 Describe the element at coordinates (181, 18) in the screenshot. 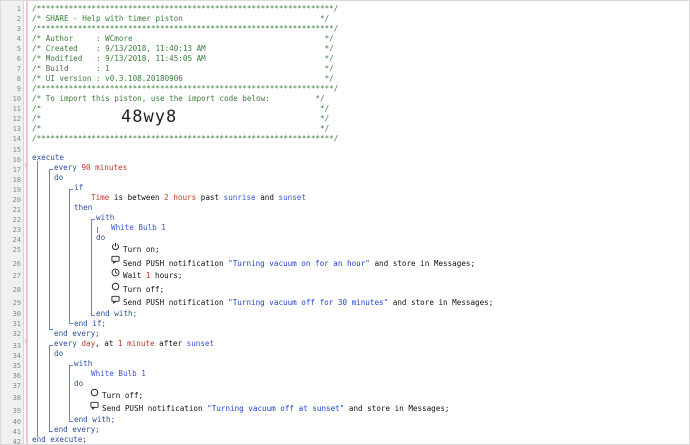

I see `header-comment-line: /* SHARE - Help with timer piston */` at that location.